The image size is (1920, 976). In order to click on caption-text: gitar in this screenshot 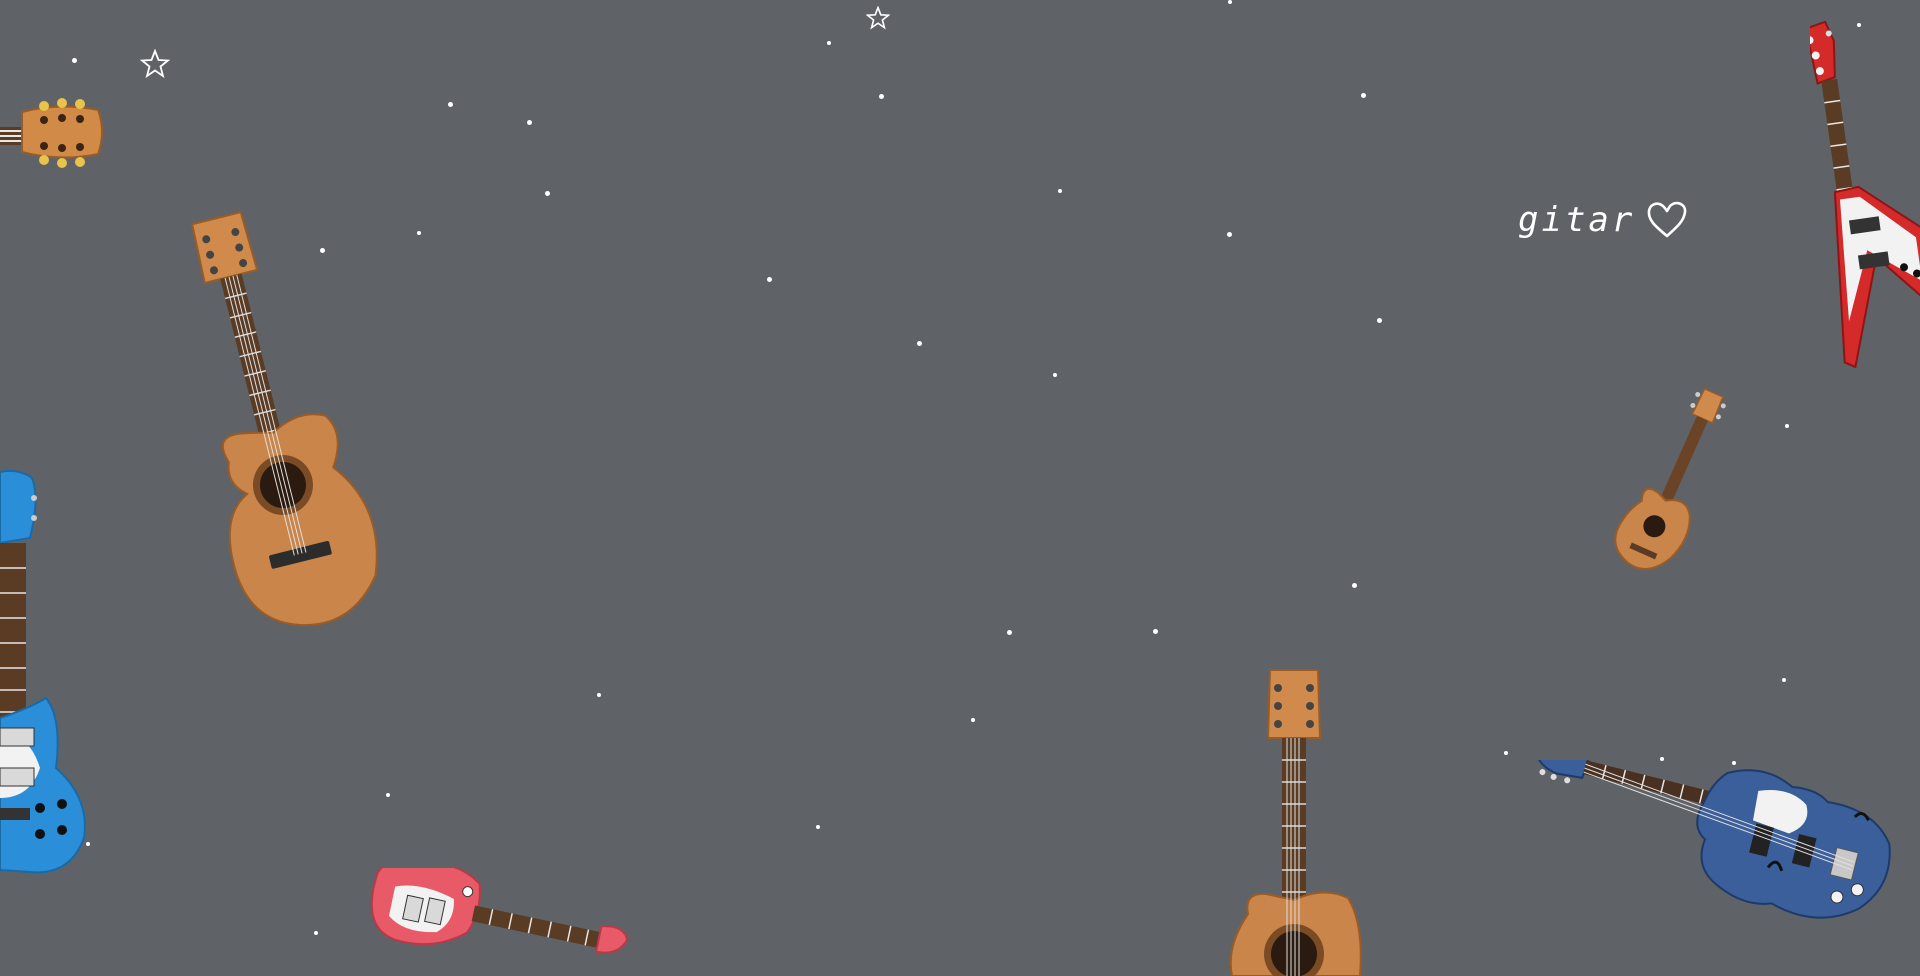, I will do `click(1577, 220)`.